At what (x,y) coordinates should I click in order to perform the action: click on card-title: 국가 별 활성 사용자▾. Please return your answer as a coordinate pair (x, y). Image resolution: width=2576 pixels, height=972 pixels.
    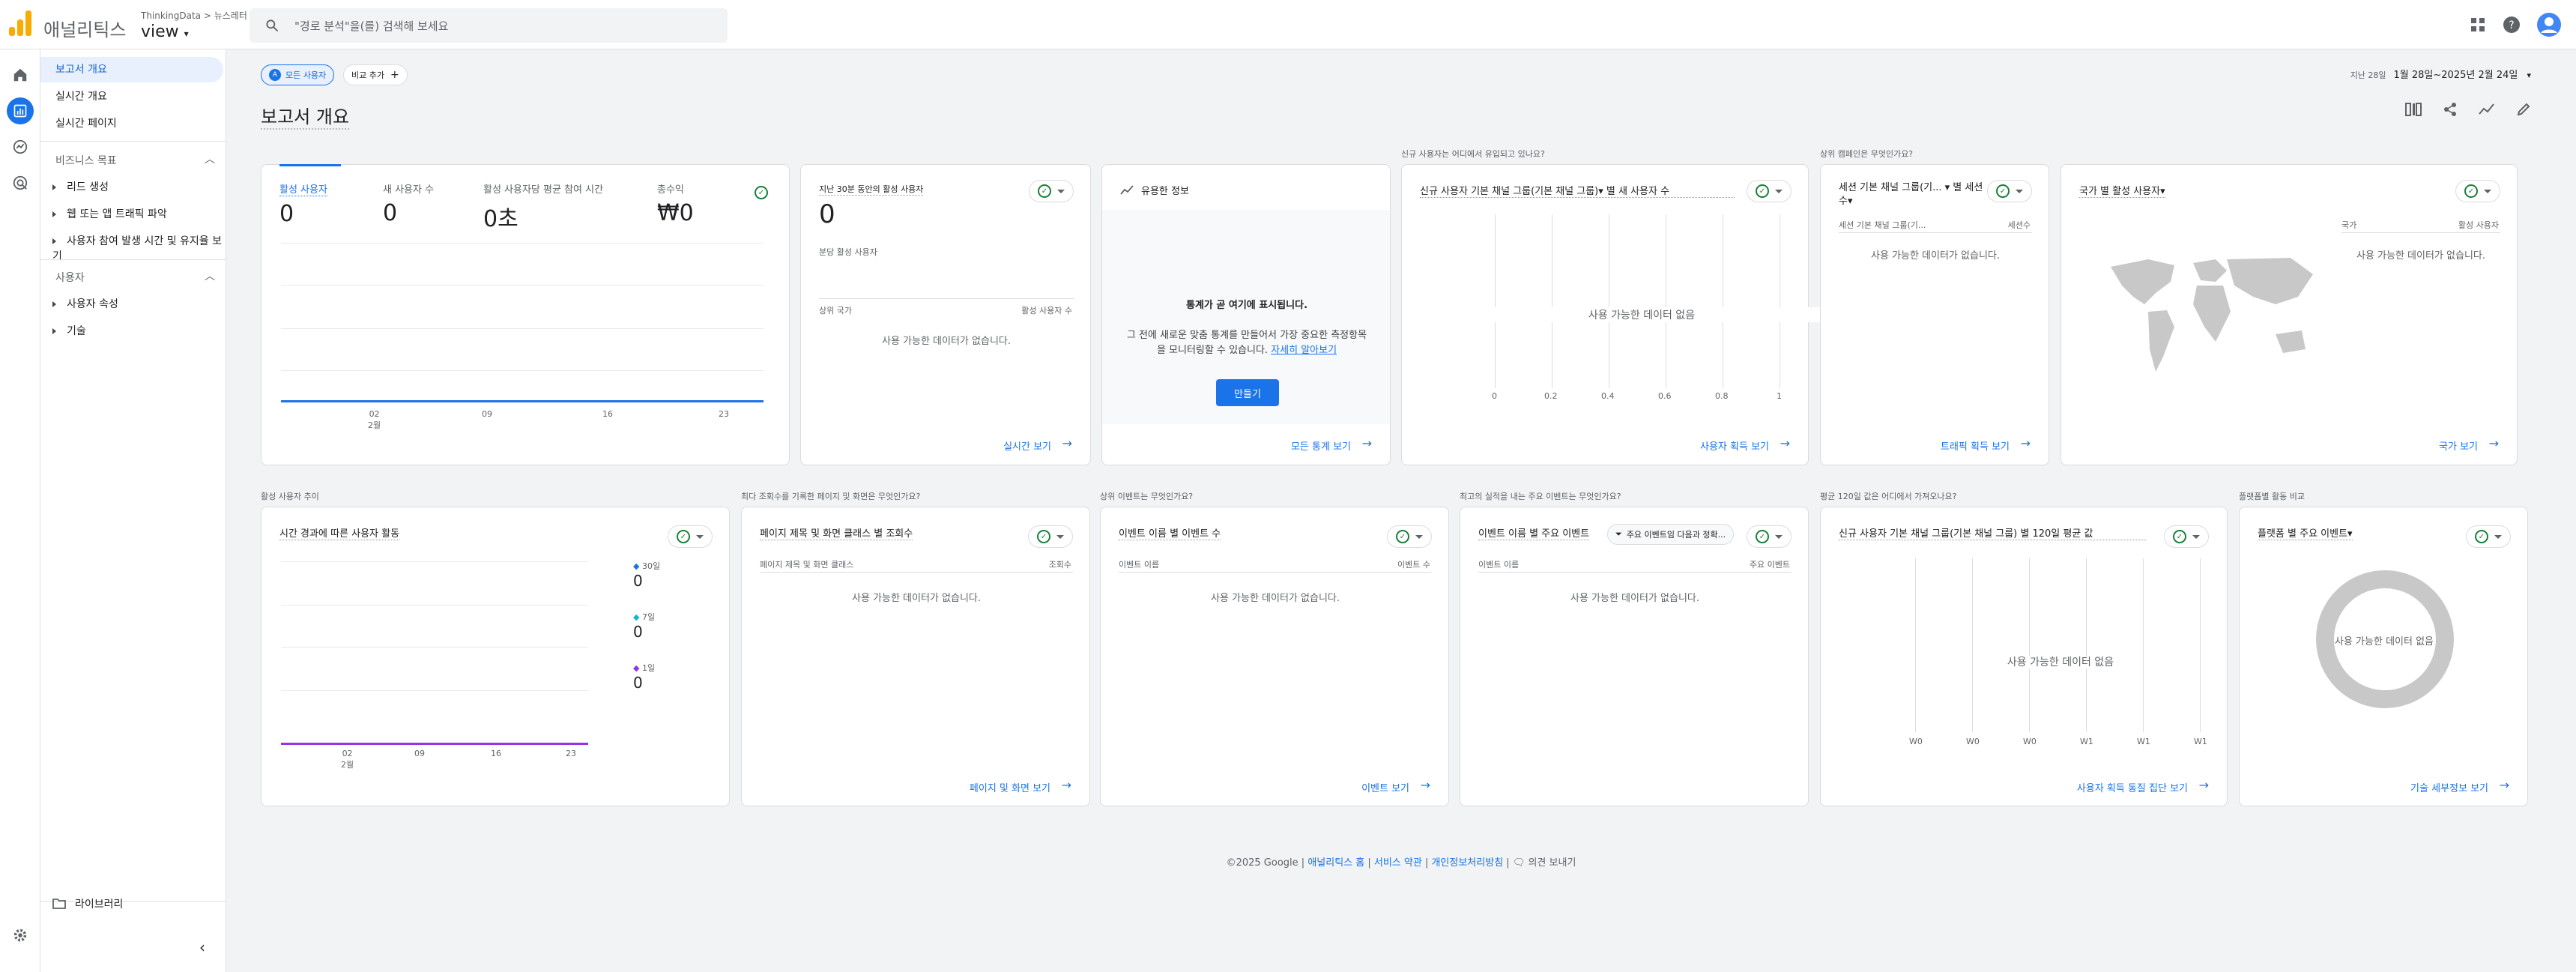
    Looking at the image, I should click on (2122, 190).